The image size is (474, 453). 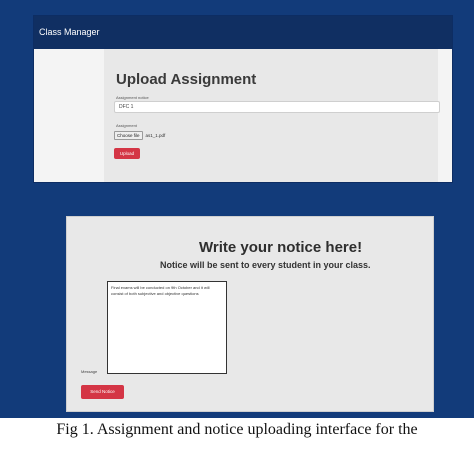 I want to click on message-label: Message, so click(x=89, y=371).